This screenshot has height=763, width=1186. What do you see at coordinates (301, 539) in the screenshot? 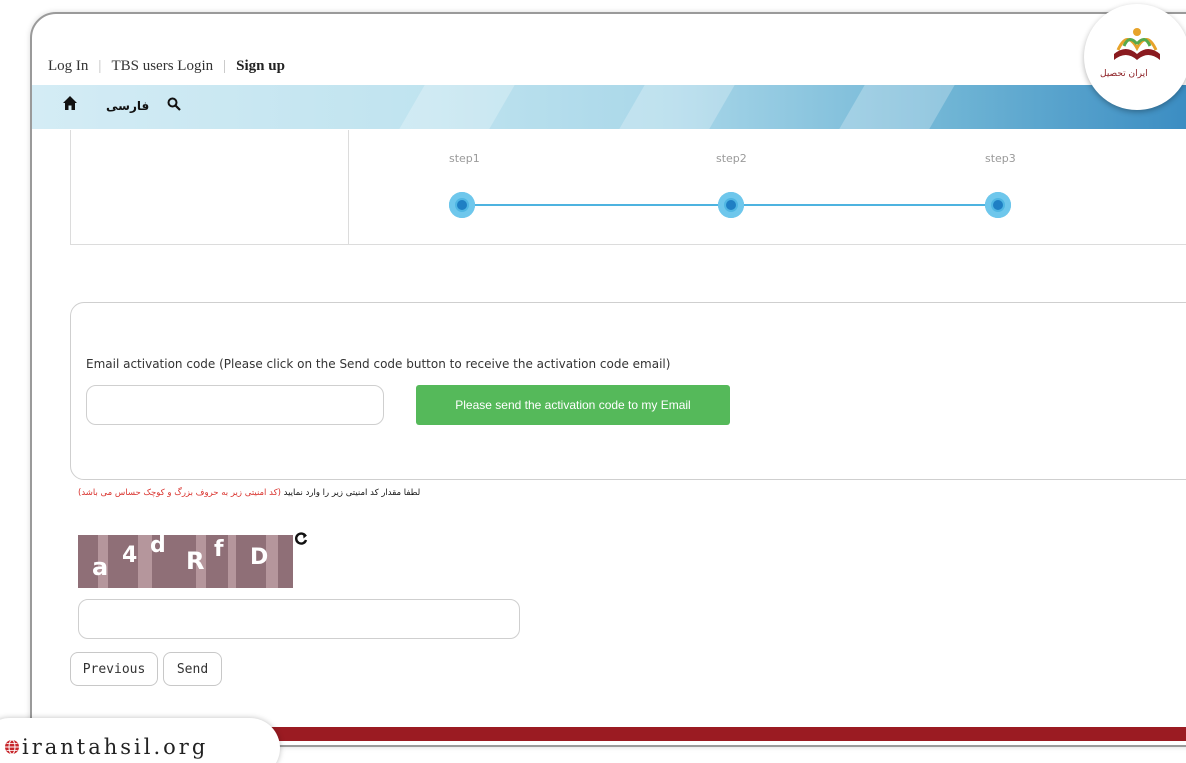
I see `refresh-icon` at bounding box center [301, 539].